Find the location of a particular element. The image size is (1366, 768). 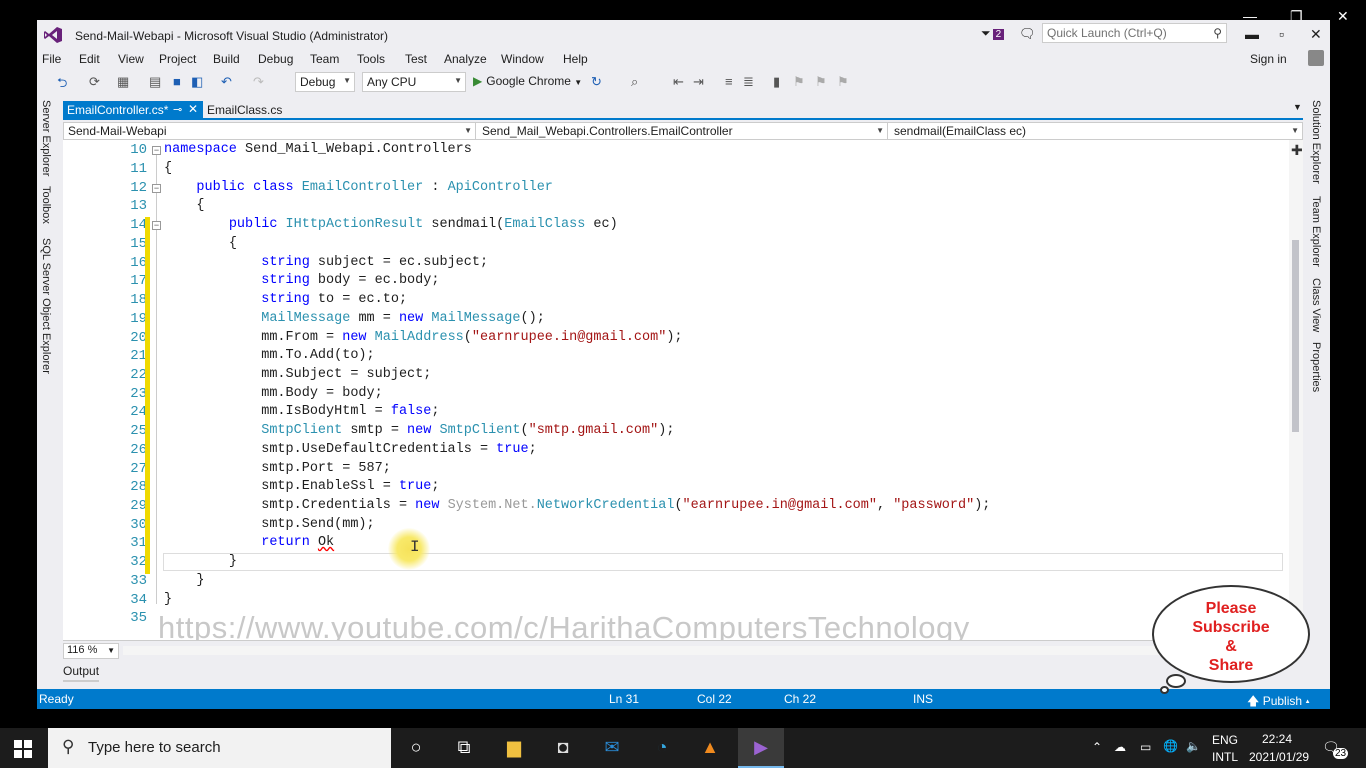

find-icon: ⌕ is located at coordinates (634, 82).